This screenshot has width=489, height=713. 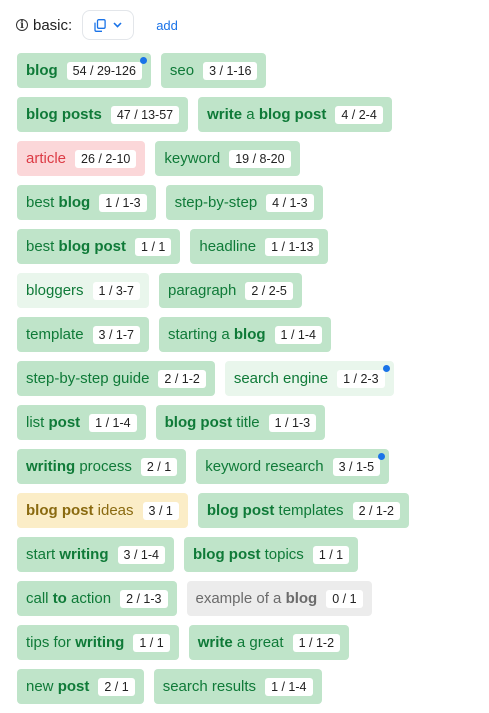 I want to click on keyword-chip: call to action 2 / 1-3, so click(x=97, y=598).